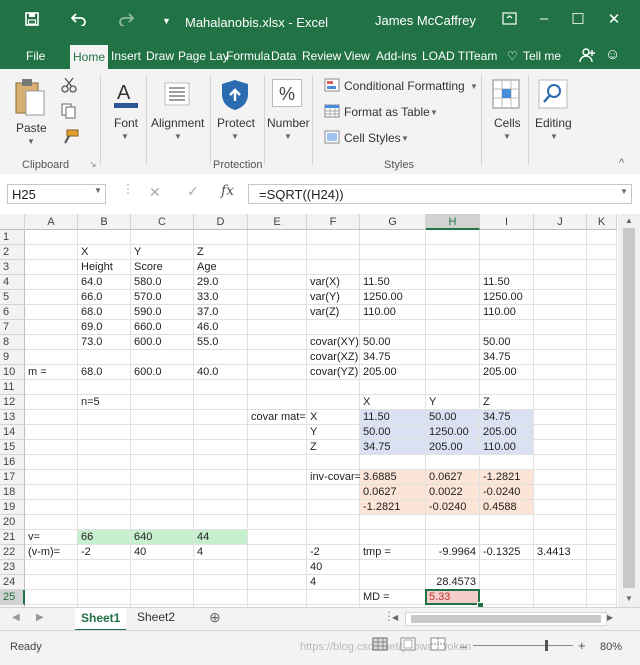 Image resolution: width=640 pixels, height=665 pixels. What do you see at coordinates (162, 552) in the screenshot?
I see `cell-c22: 40` at bounding box center [162, 552].